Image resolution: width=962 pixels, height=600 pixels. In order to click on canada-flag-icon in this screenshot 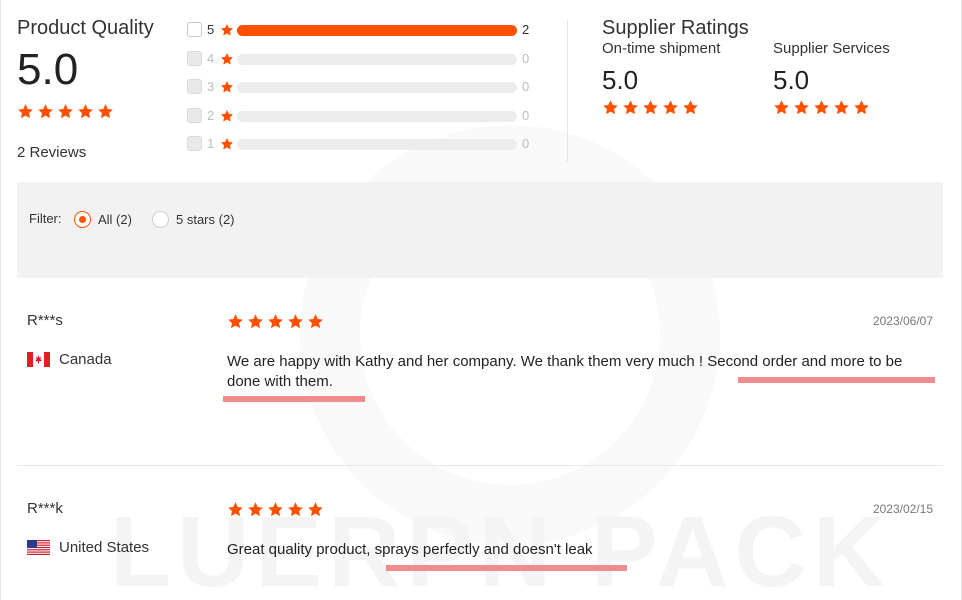, I will do `click(38, 359)`.